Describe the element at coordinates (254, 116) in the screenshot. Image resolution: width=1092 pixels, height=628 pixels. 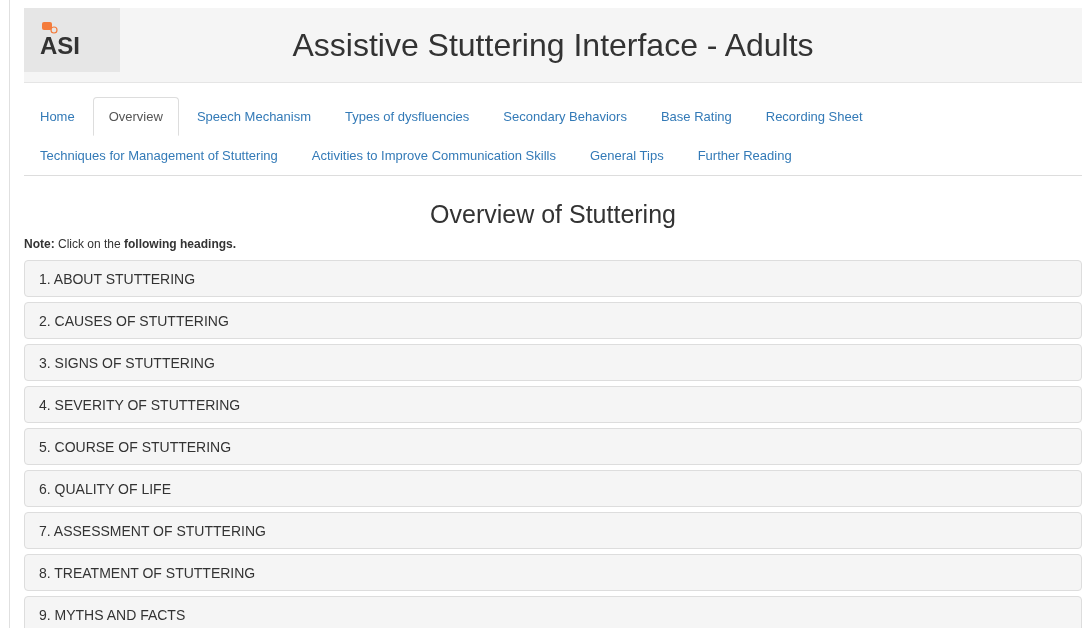
I see `nav-tab: Speech Mechanism` at that location.